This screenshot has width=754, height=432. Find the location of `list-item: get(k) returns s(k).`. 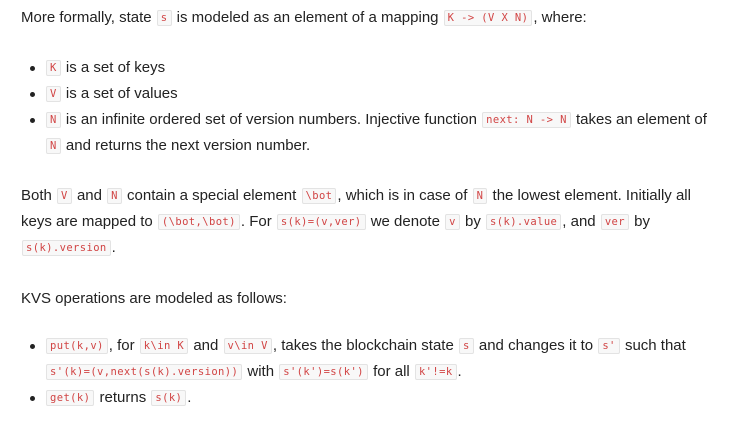

list-item: get(k) returns s(k). is located at coordinates (371, 398).